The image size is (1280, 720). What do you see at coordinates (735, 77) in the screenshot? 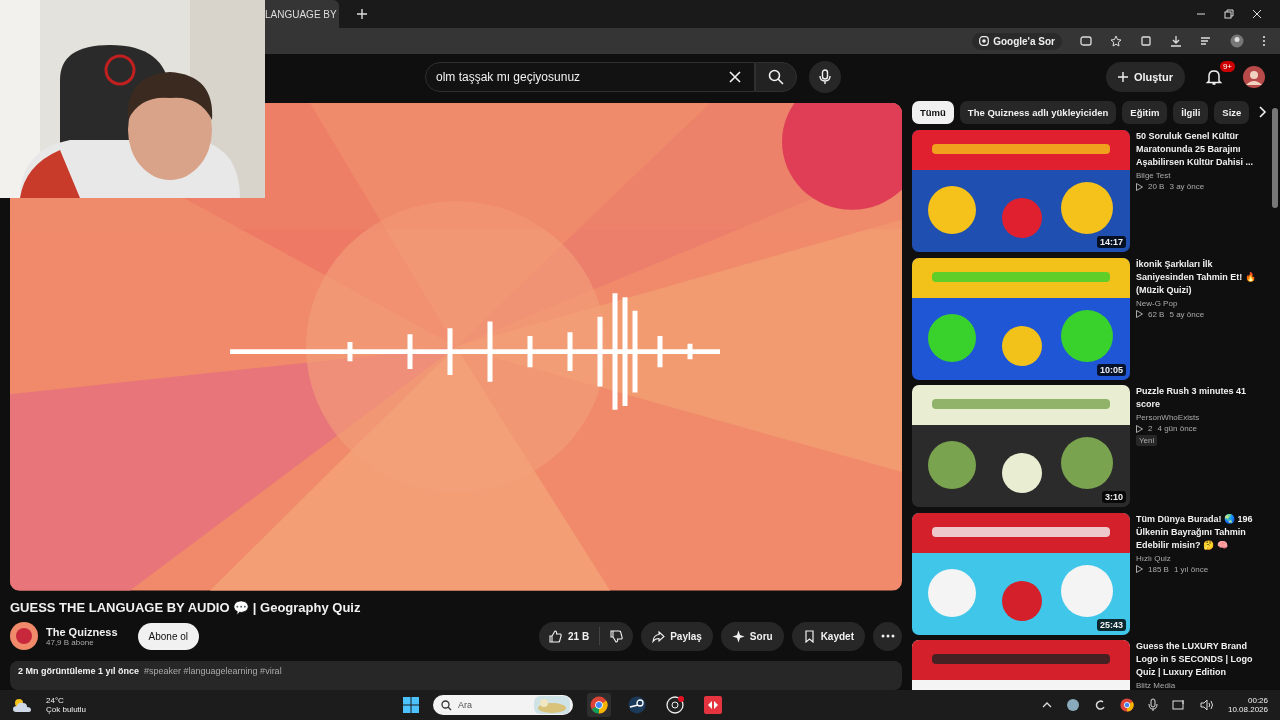
I see `clear-icon` at bounding box center [735, 77].